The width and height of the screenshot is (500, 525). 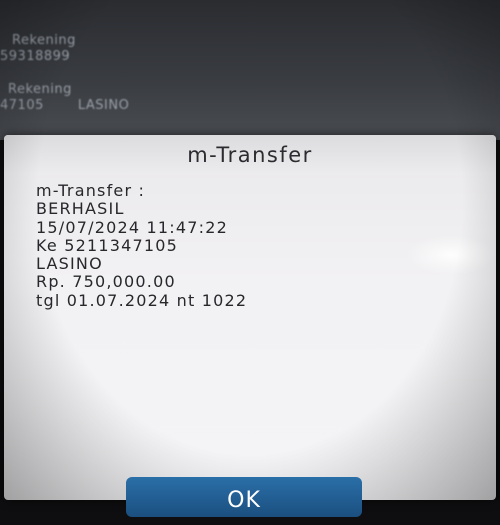 What do you see at coordinates (22, 105) in the screenshot?
I see `background-account-number-2: 47105` at bounding box center [22, 105].